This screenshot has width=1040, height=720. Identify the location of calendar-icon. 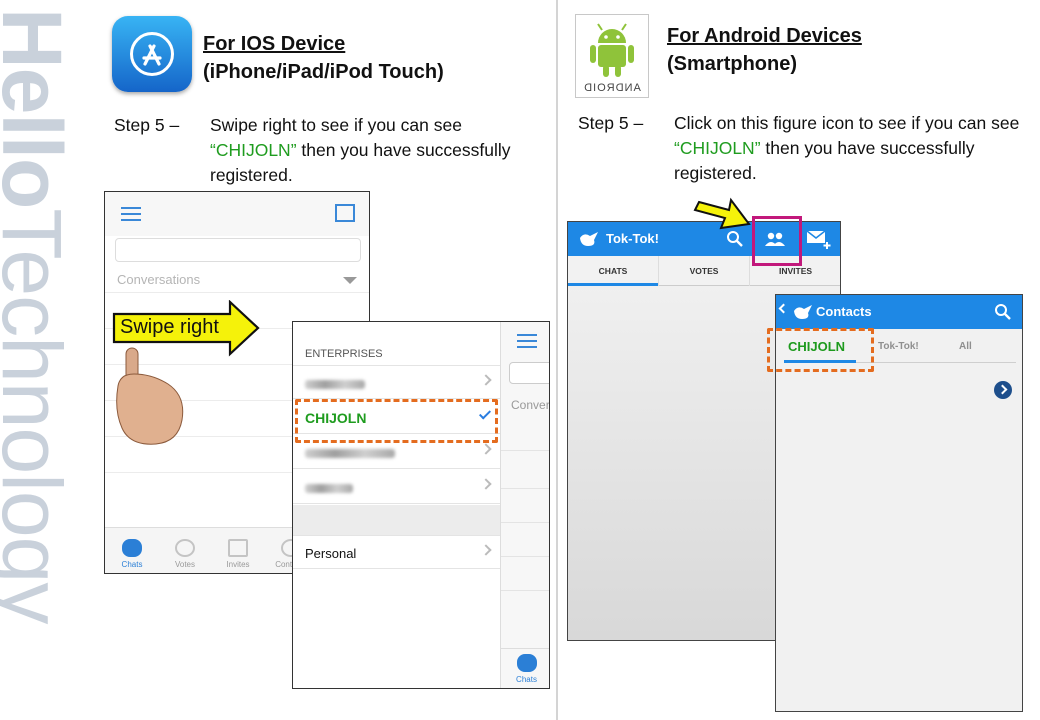
(238, 548).